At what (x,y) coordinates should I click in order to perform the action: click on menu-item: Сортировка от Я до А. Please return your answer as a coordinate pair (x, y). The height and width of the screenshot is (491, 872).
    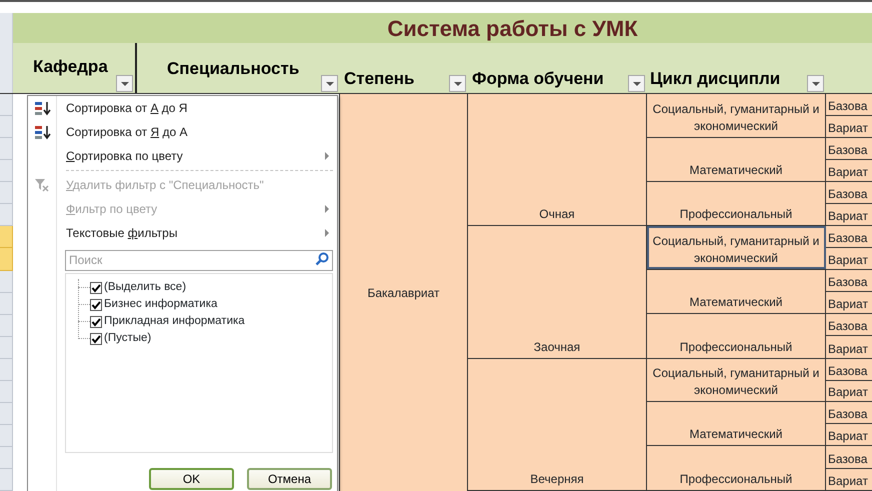
    Looking at the image, I should click on (182, 132).